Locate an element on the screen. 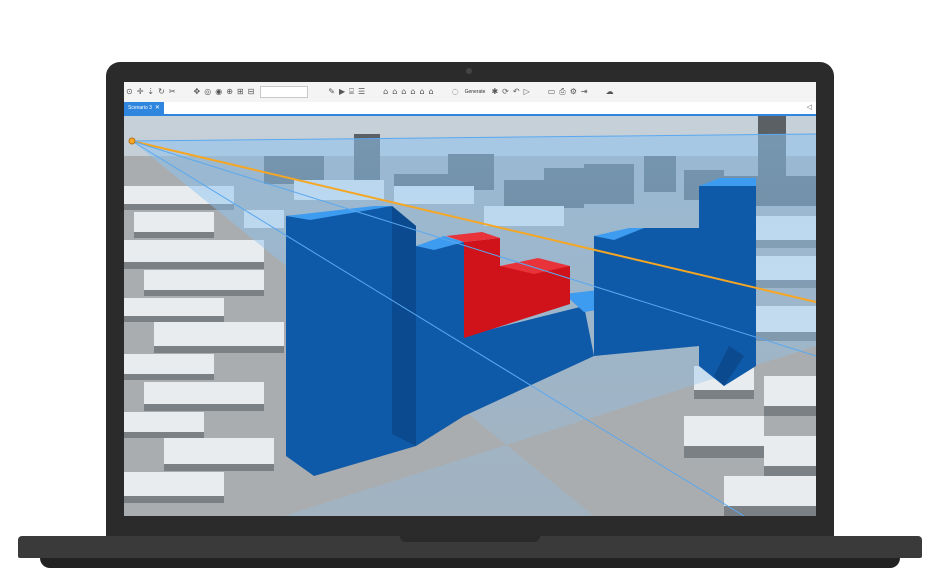 Image resolution: width=940 pixels, height=576 pixels. next-icon: ▷ is located at coordinates (527, 92).